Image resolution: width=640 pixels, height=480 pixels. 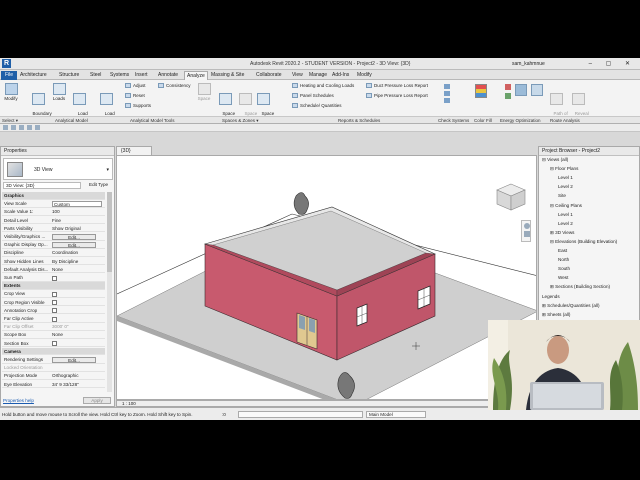 I want to click on panel-schedules-button: Panel Schedules, so click(x=313, y=96).